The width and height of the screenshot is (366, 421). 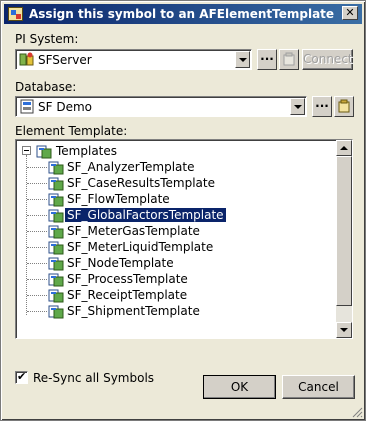 What do you see at coordinates (141, 183) in the screenshot?
I see `tree-item-label: SF_CaseResultsTemplate` at bounding box center [141, 183].